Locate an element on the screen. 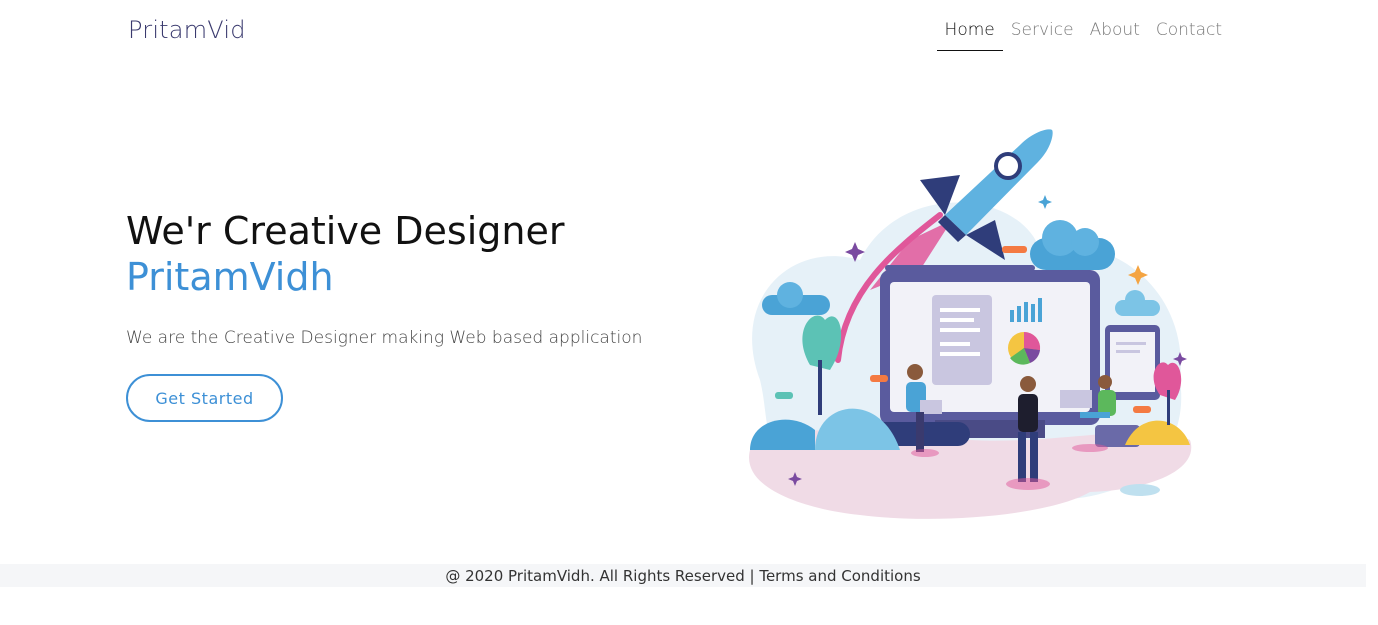 This screenshot has height=625, width=1378. hero-title: We'r Creative Designer is located at coordinates (345, 231).